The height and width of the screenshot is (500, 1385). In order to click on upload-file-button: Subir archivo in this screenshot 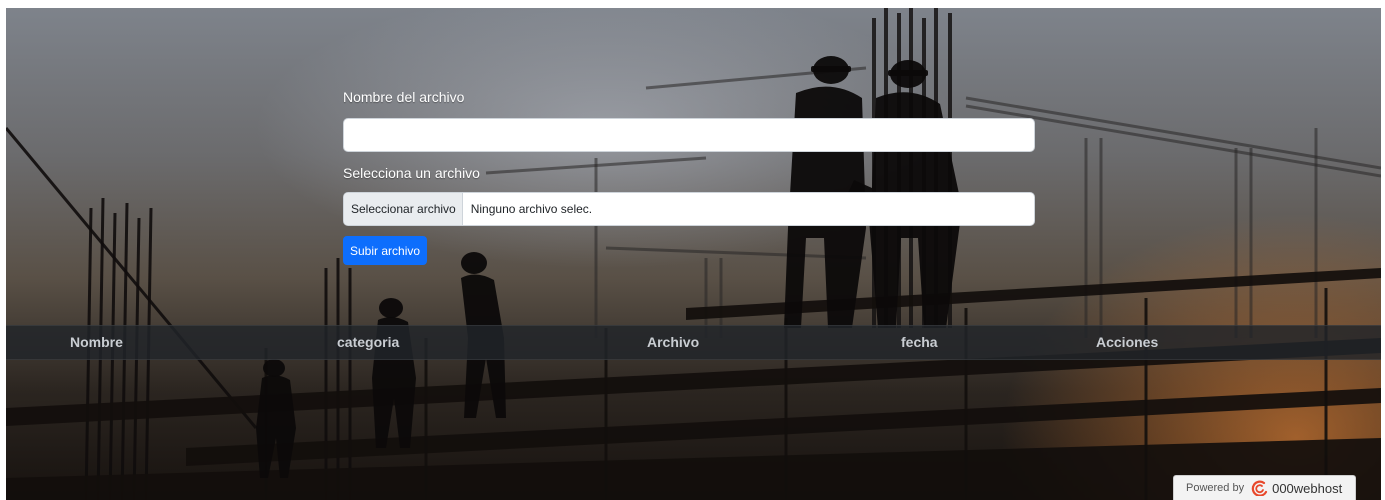, I will do `click(385, 250)`.